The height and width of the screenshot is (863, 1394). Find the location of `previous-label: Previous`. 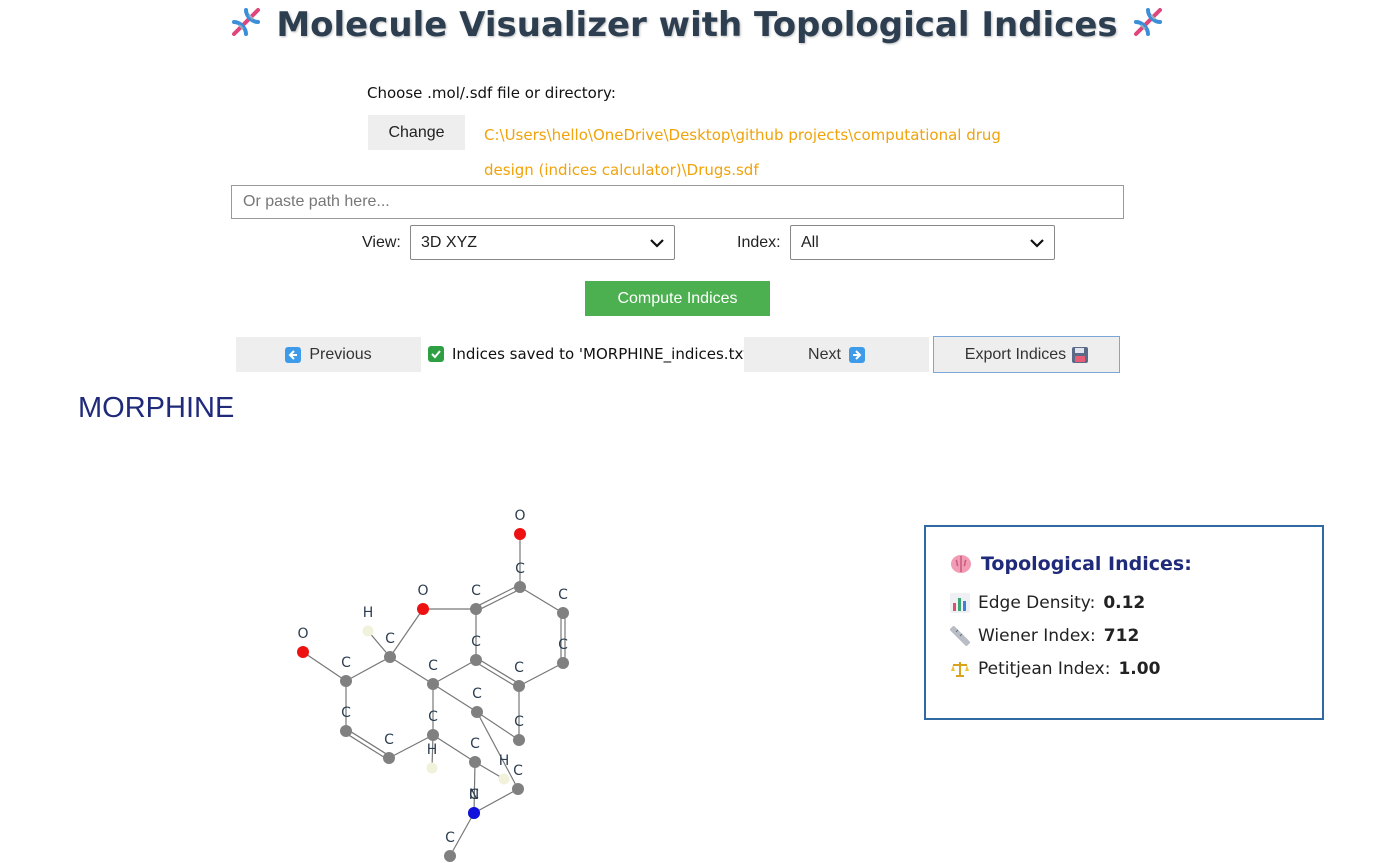

previous-label: Previous is located at coordinates (340, 354).